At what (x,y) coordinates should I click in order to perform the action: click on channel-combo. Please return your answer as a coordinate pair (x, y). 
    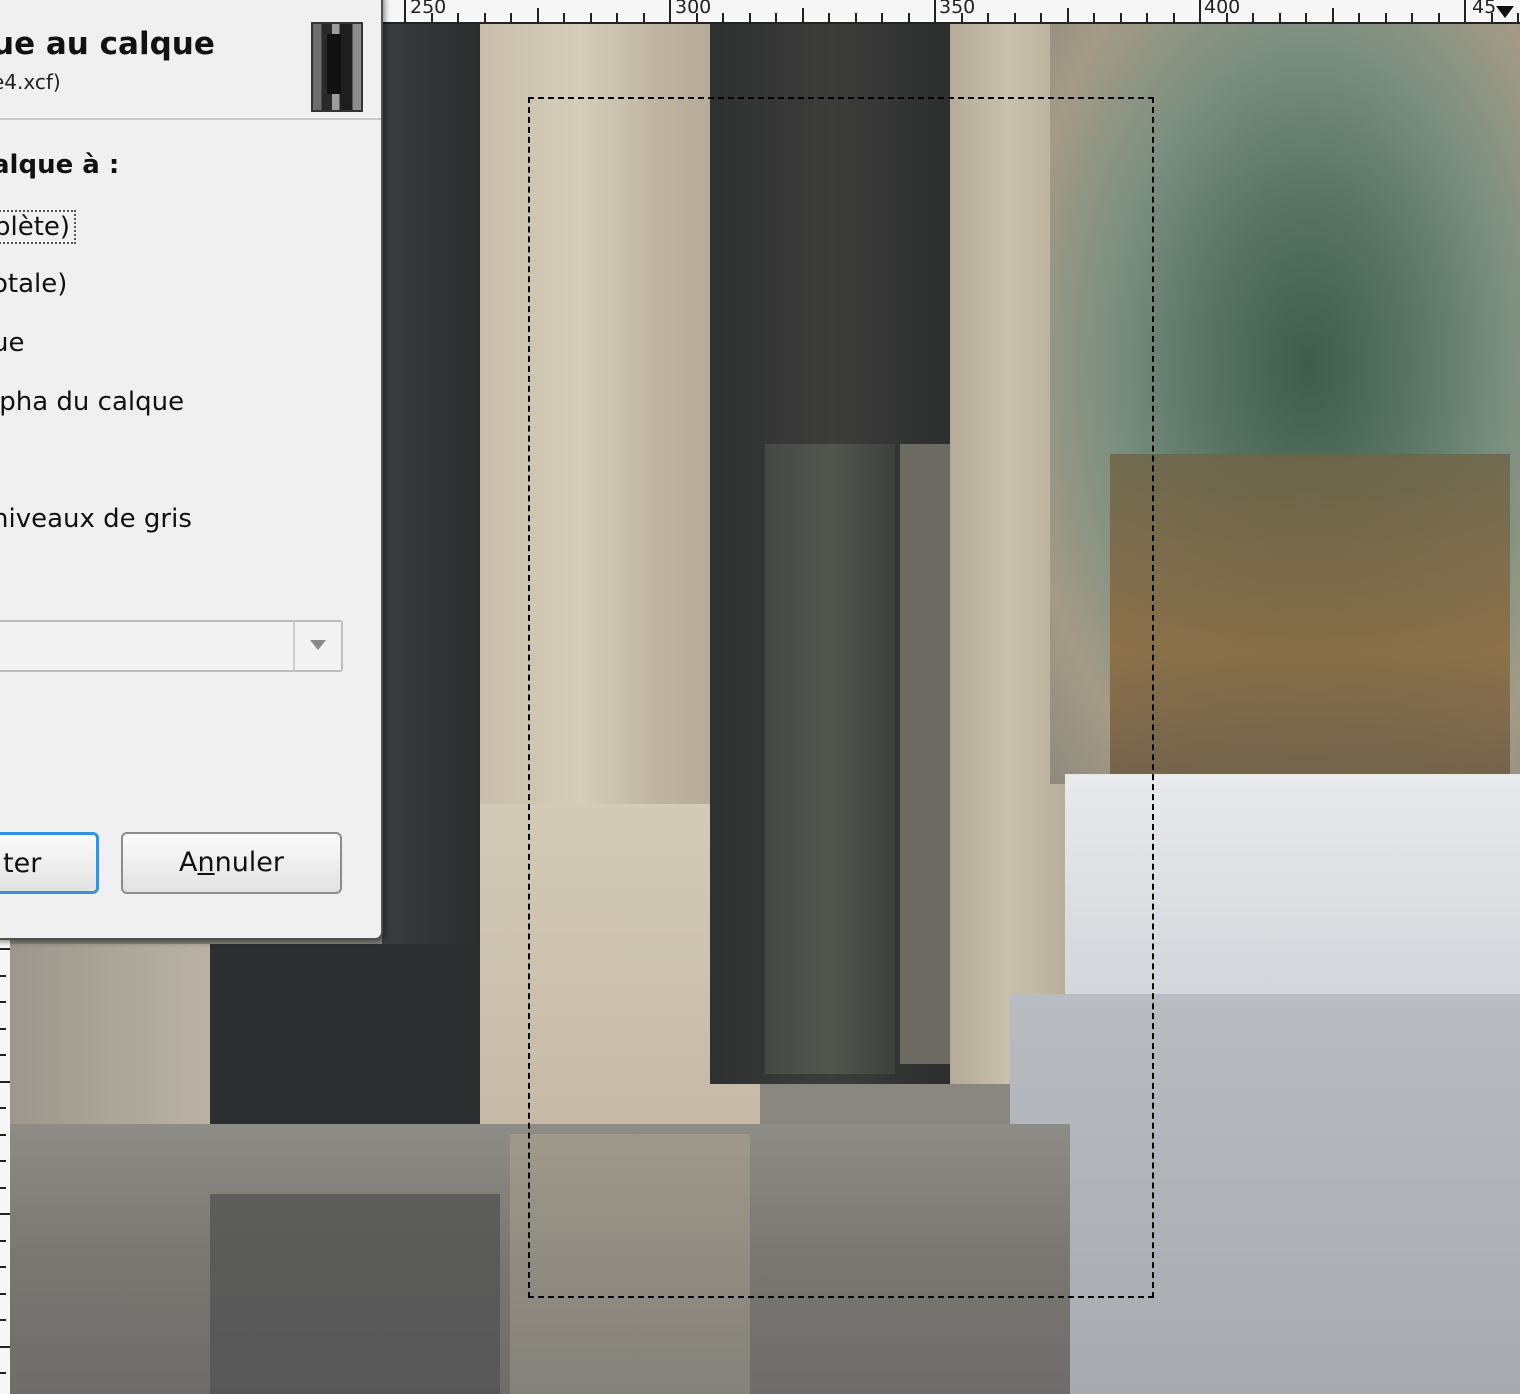
    Looking at the image, I should click on (171, 646).